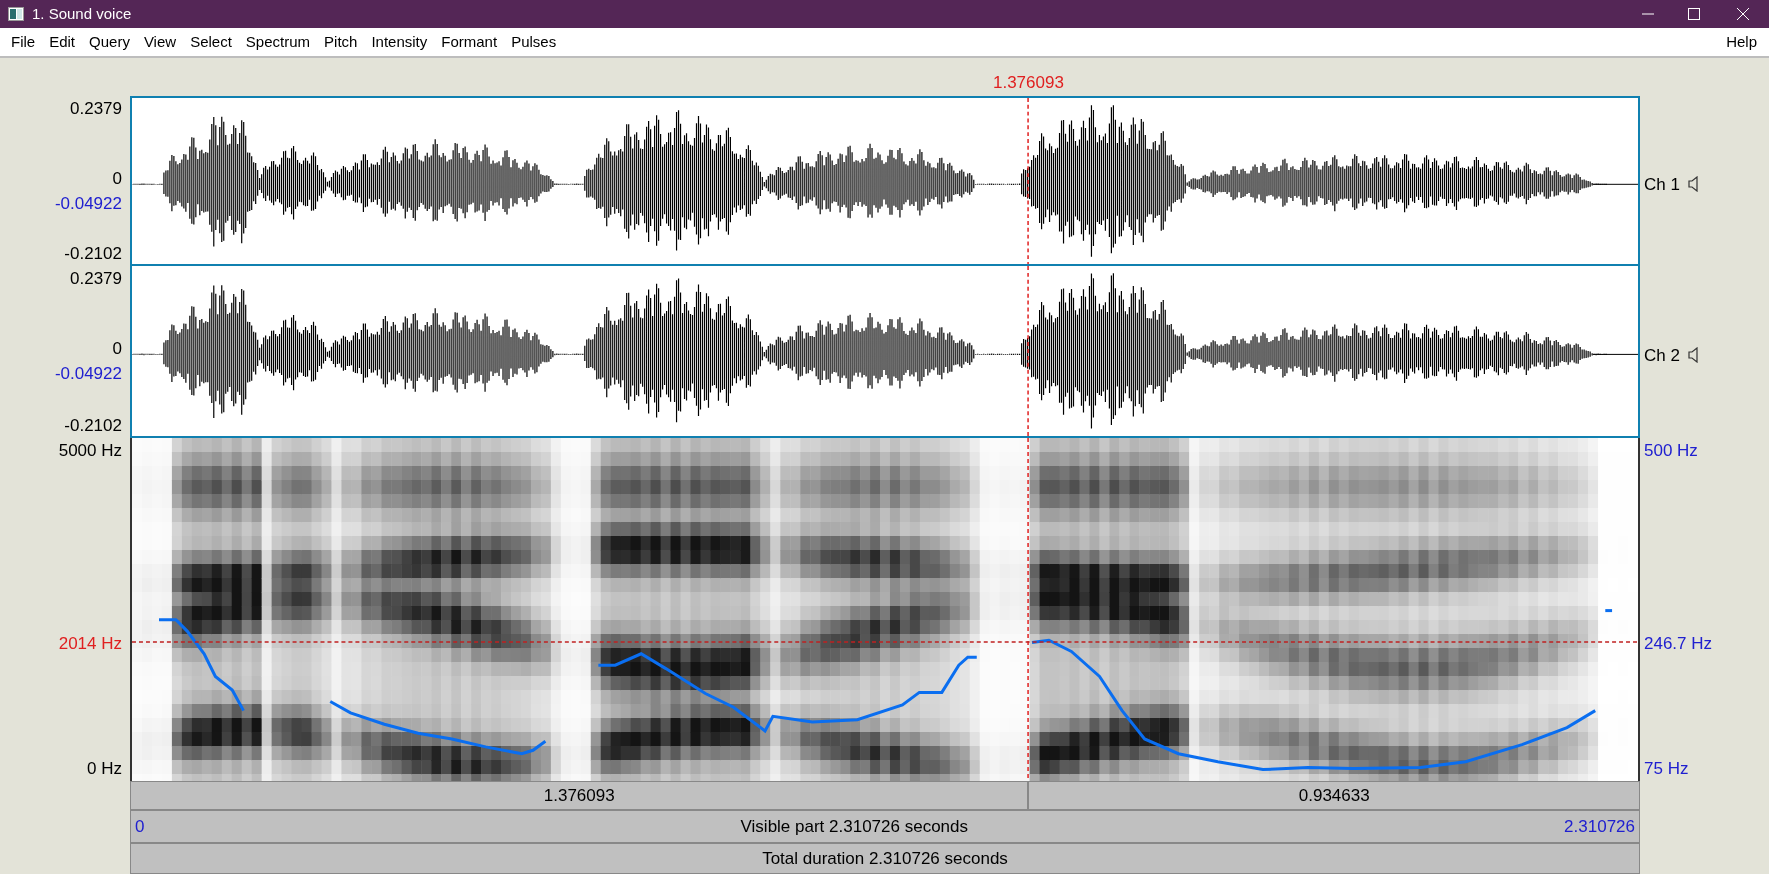 This screenshot has width=1769, height=874. Describe the element at coordinates (90, 644) in the screenshot. I see `axis-label: 2014 Hz` at that location.